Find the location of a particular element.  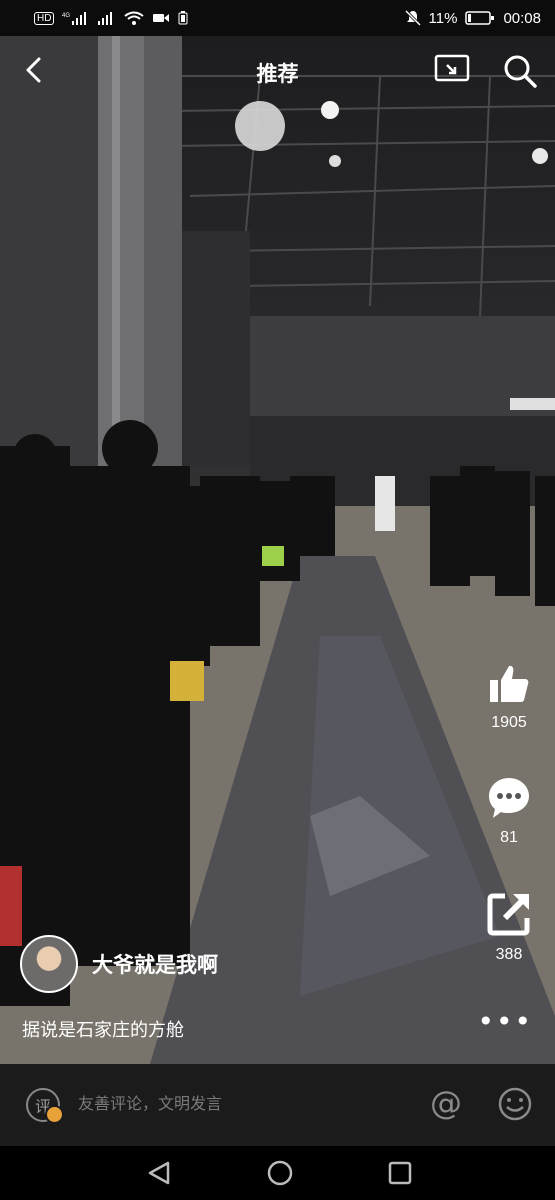

hd-icon: HD is located at coordinates (44, 18).